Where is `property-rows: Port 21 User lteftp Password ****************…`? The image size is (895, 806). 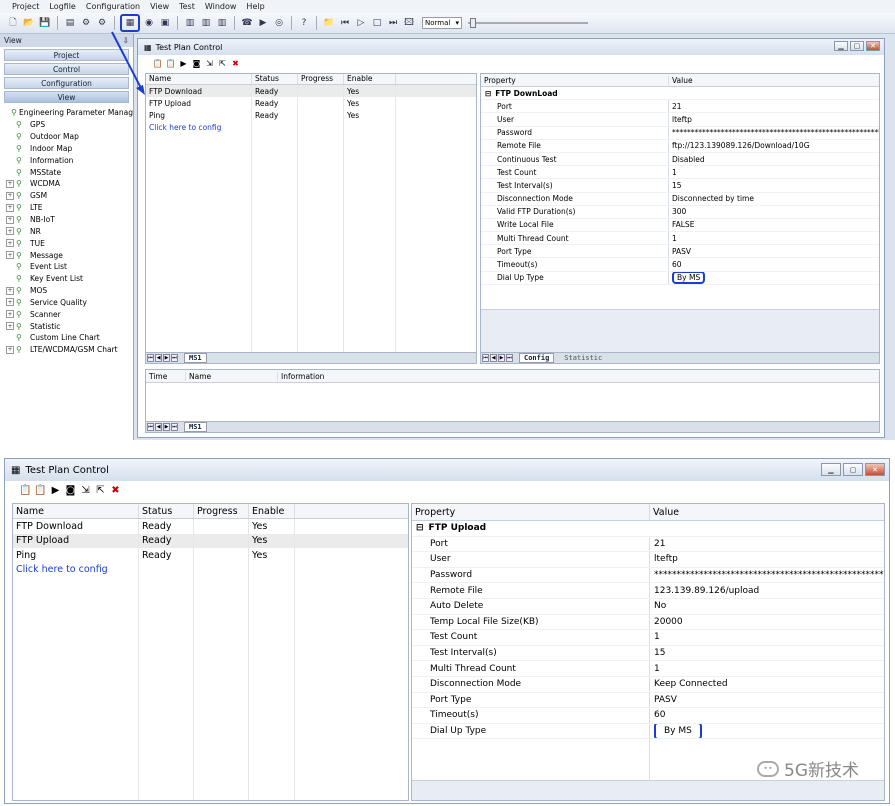 property-rows: Port 21 User lteftp Password ****************… is located at coordinates (648, 638).